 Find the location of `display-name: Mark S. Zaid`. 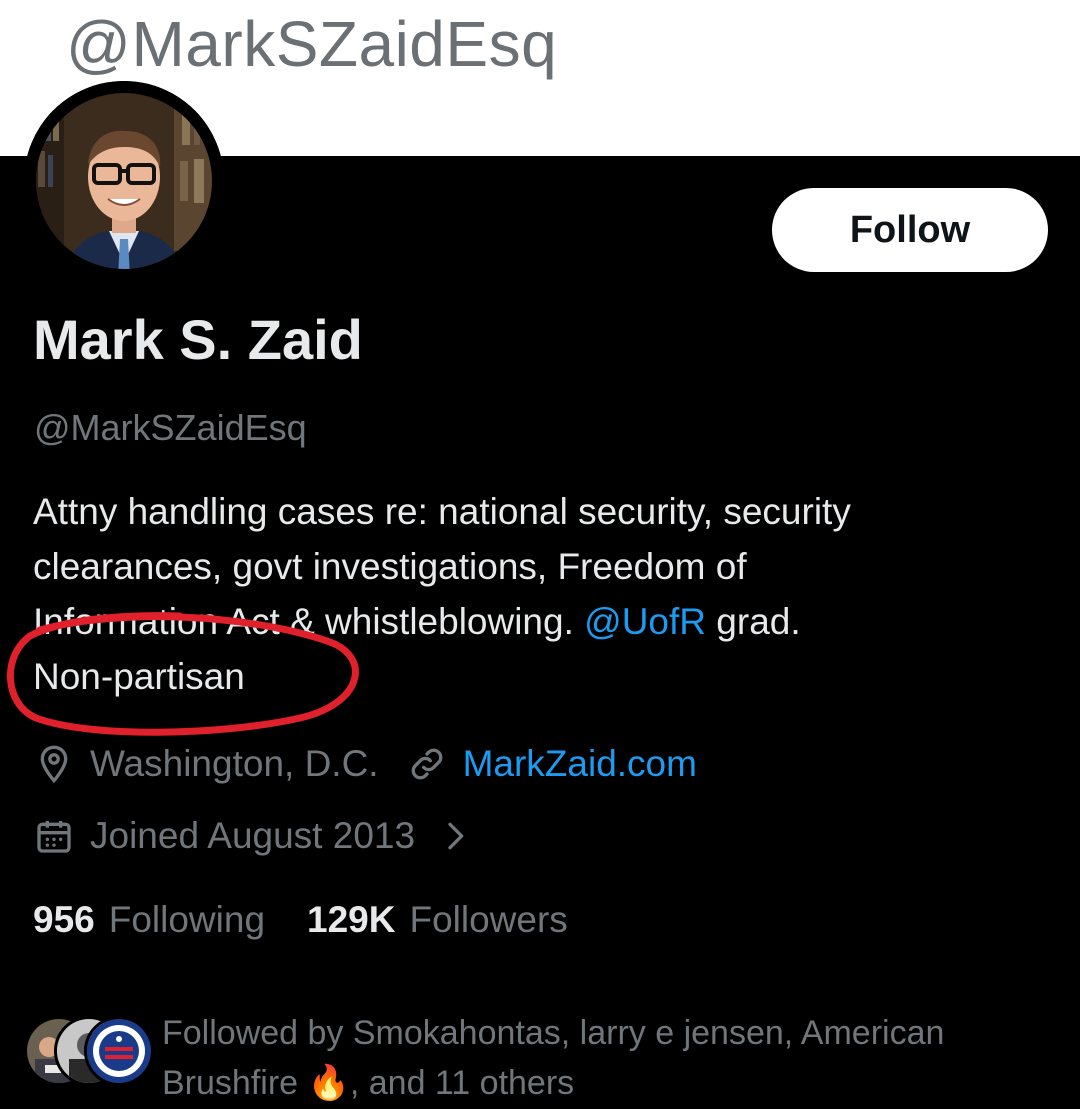

display-name: Mark S. Zaid is located at coordinates (198, 339).